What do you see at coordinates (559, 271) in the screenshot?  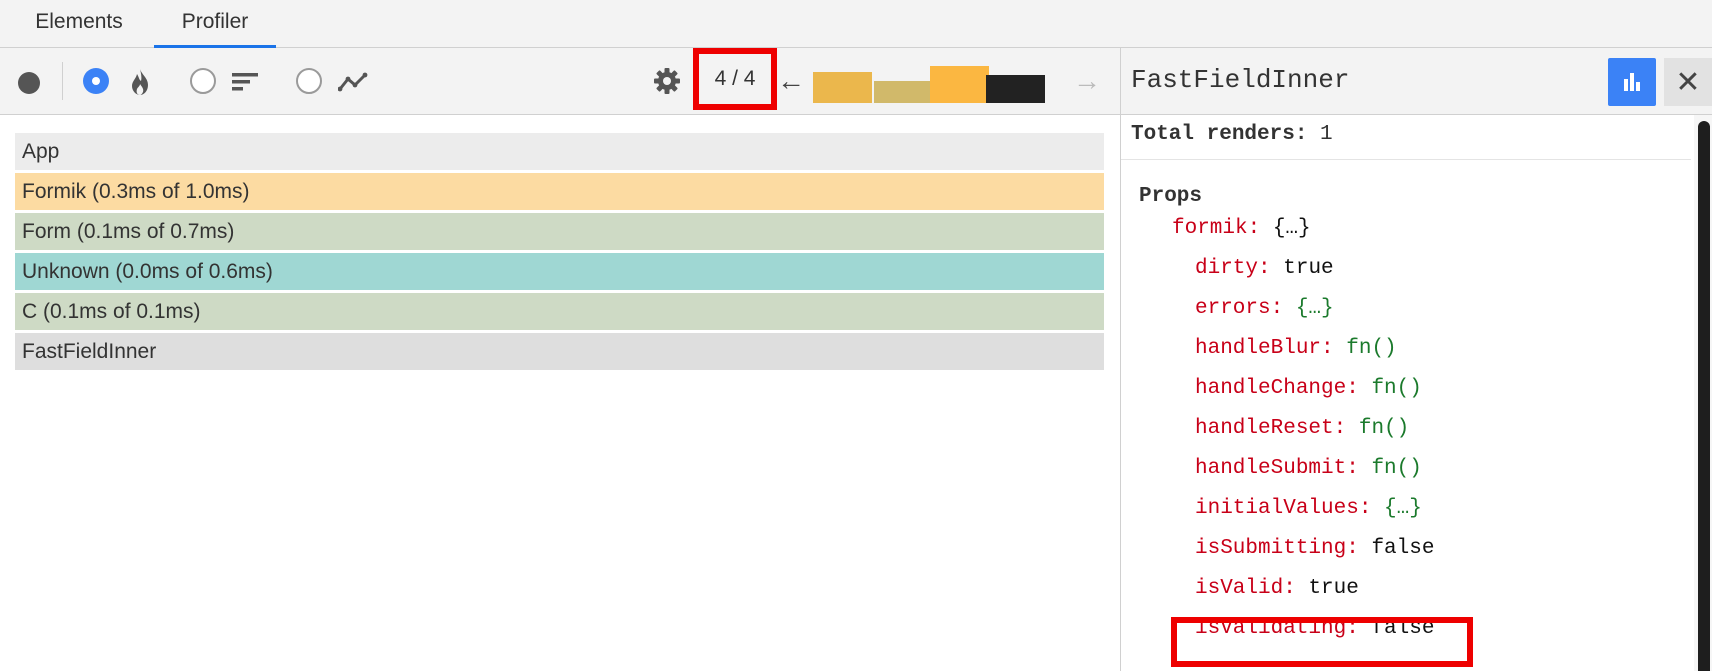 I see `flamegraph-row: Unknown (0.0ms of 0.6ms)` at bounding box center [559, 271].